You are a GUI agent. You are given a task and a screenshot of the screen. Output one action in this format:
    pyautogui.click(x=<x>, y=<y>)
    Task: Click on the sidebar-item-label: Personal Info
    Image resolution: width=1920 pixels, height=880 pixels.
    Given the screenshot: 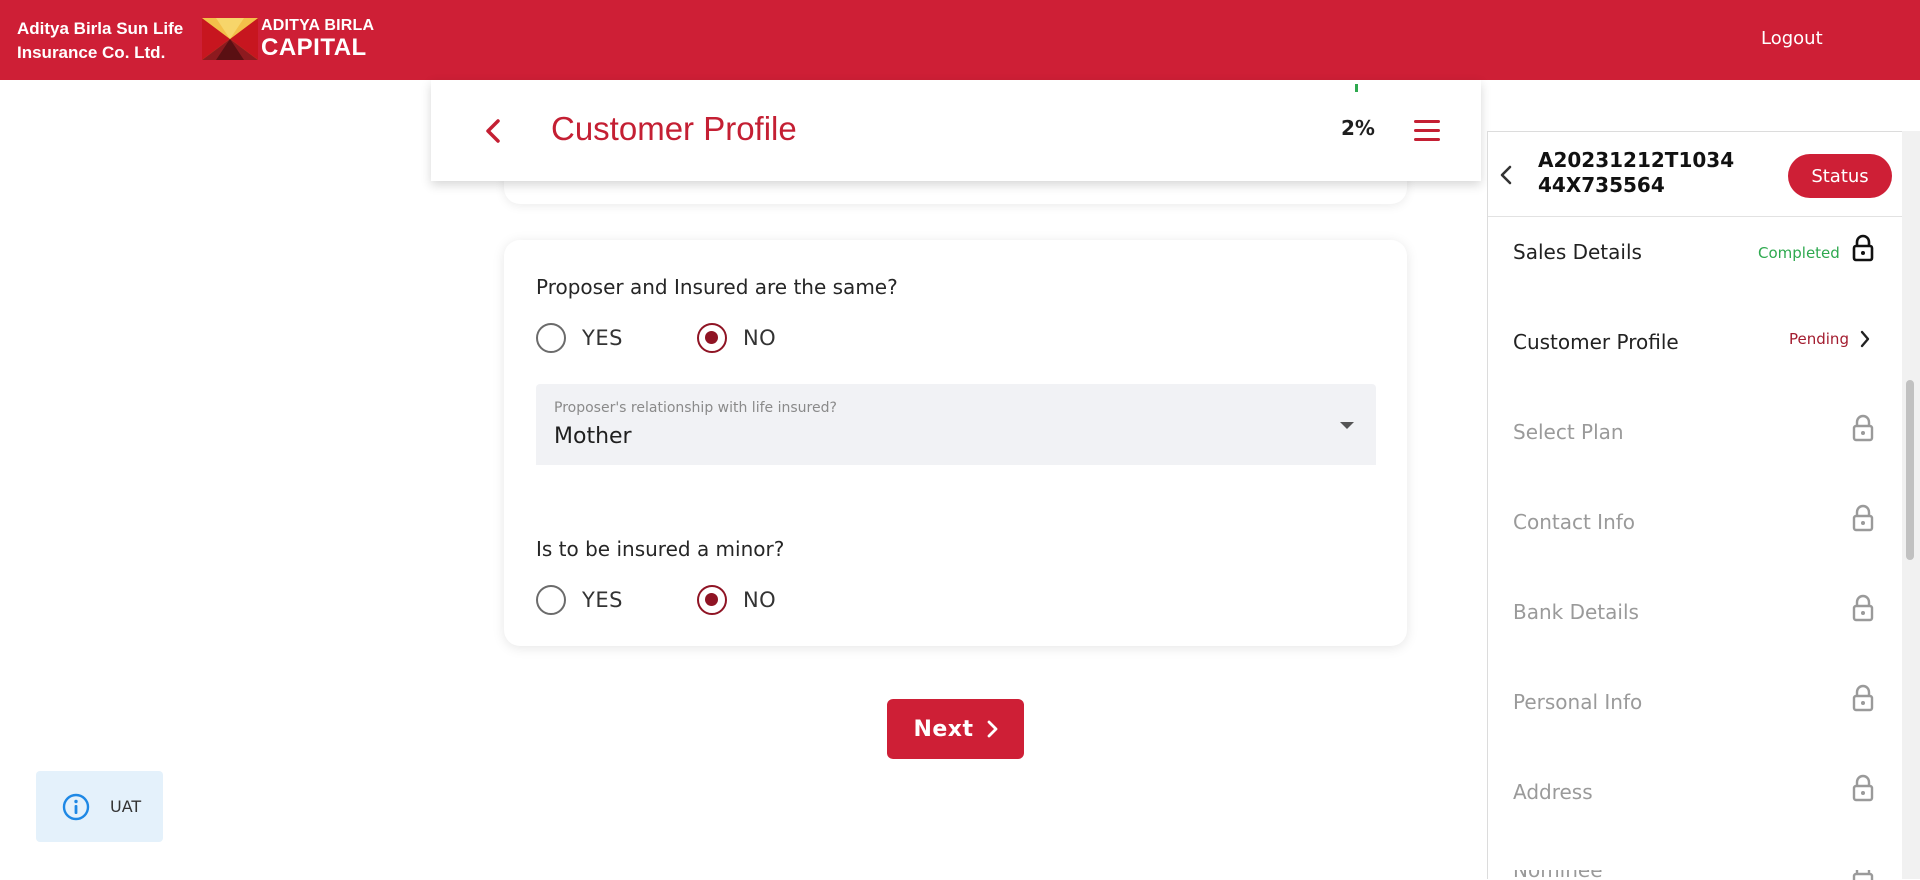 What is the action you would take?
    pyautogui.click(x=1578, y=702)
    